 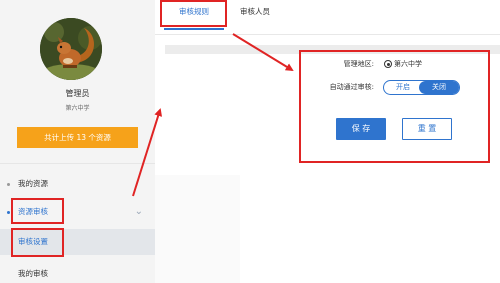 I want to click on region-radio, so click(x=388, y=64).